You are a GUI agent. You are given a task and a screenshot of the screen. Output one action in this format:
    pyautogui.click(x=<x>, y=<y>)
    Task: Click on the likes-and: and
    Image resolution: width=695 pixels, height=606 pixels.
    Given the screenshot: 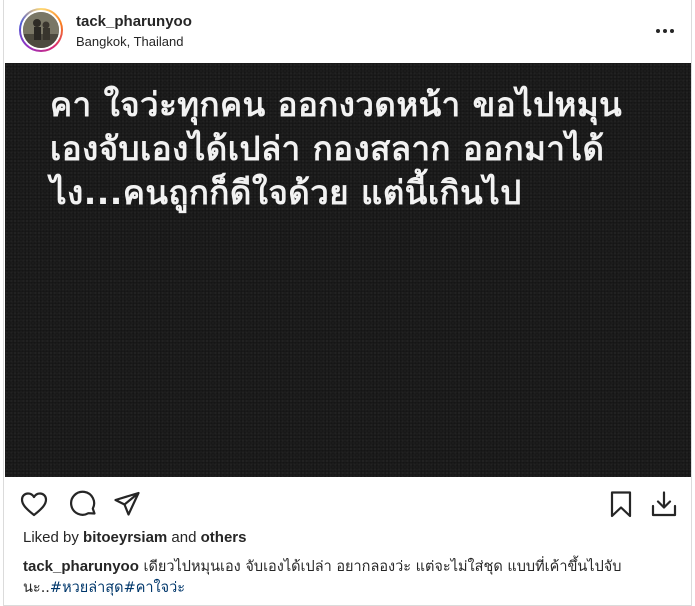 What is the action you would take?
    pyautogui.click(x=184, y=537)
    